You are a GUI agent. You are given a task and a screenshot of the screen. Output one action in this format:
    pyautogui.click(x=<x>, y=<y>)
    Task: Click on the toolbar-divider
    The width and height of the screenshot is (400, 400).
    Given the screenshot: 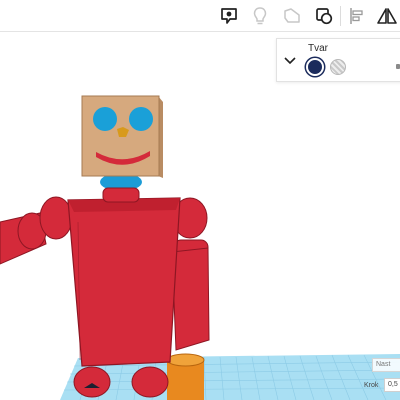 What is the action you would take?
    pyautogui.click(x=340, y=16)
    